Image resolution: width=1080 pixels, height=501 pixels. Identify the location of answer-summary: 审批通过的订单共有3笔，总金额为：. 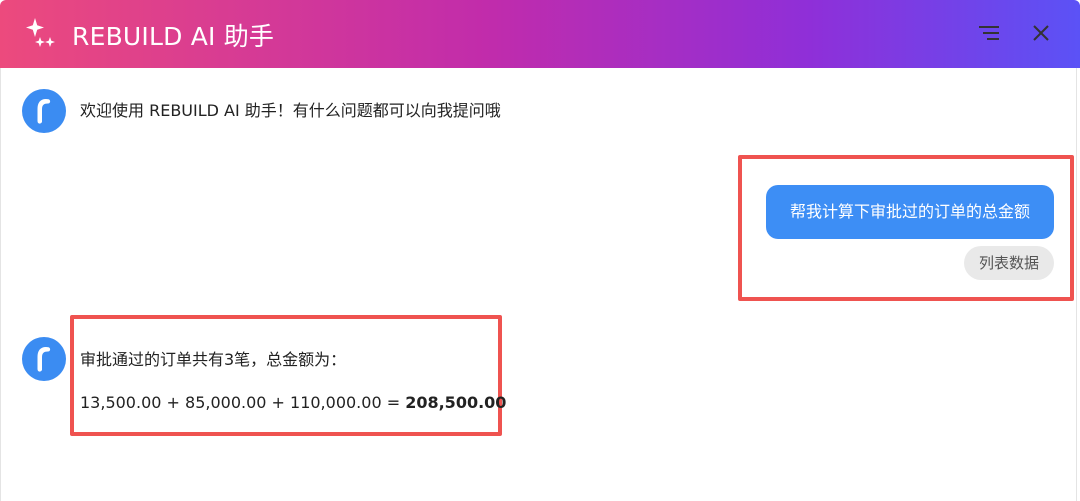
(213, 359).